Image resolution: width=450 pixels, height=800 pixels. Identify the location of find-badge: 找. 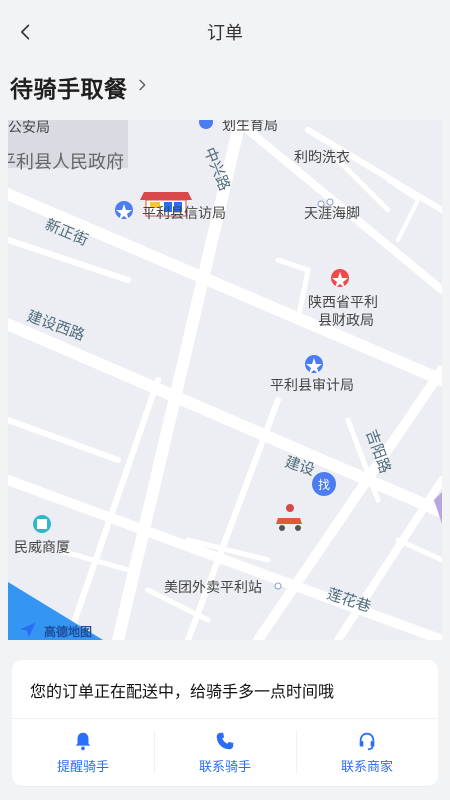
(324, 484).